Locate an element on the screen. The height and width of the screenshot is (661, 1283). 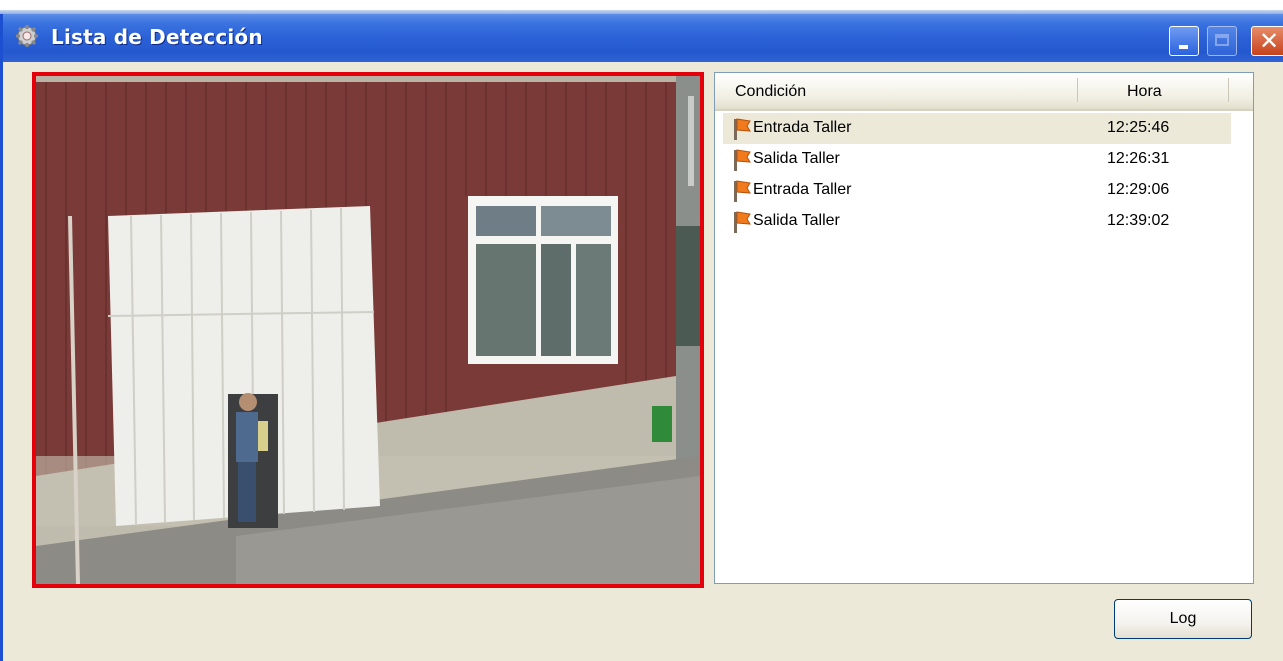
row-time: 12:29:06 is located at coordinates (1138, 189).